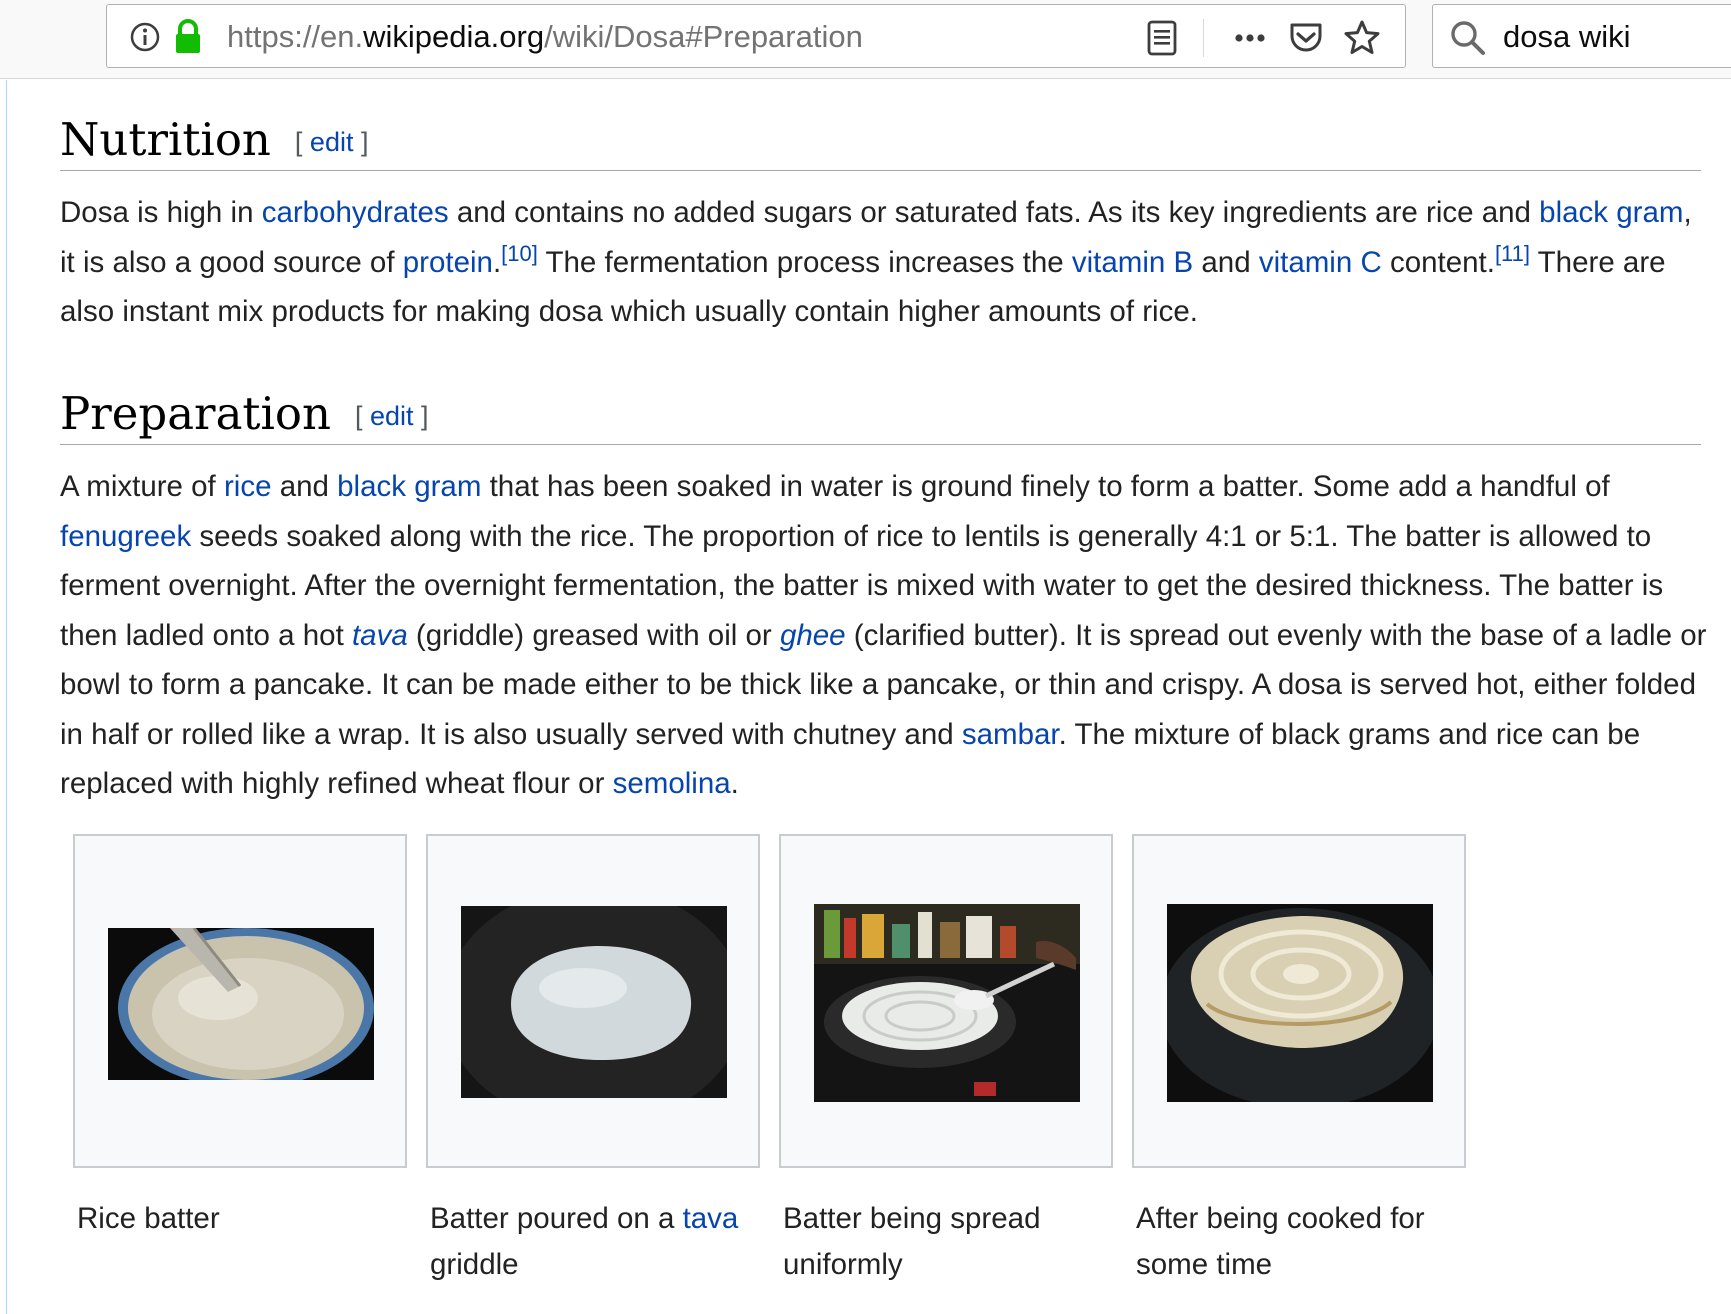  I want to click on nutrition-inline-link: vitamin B, so click(1132, 262).